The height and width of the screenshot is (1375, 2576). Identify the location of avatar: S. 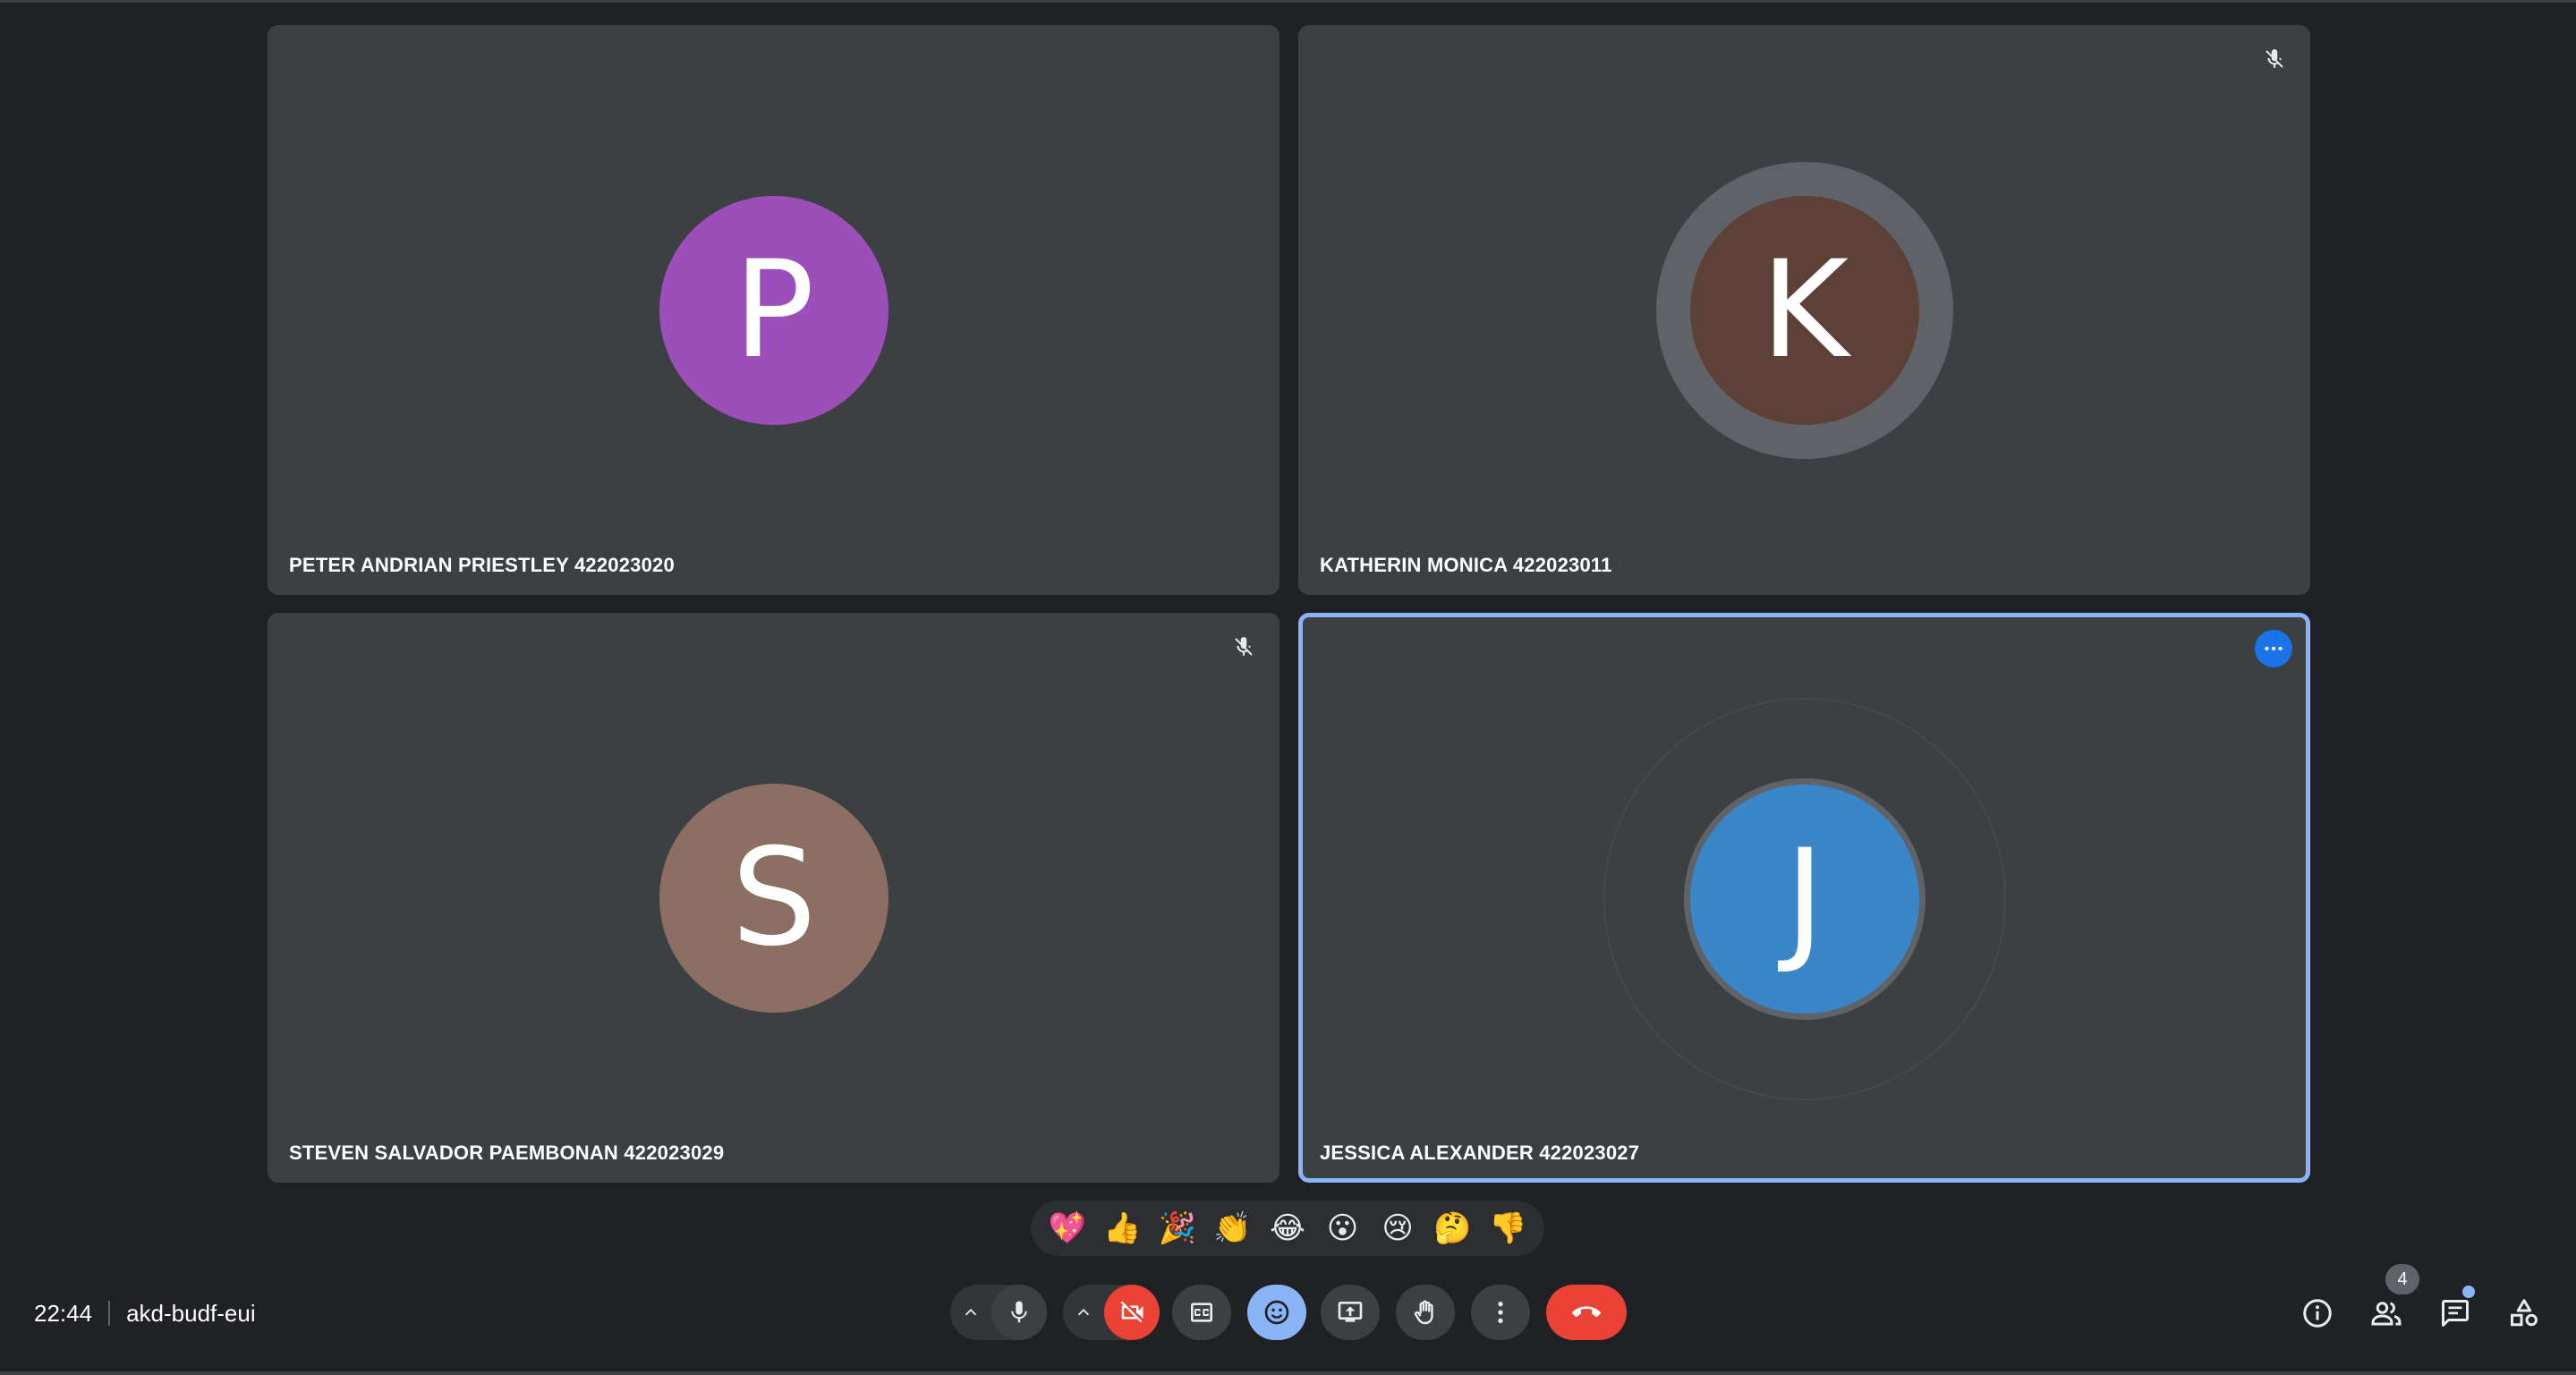
(773, 898).